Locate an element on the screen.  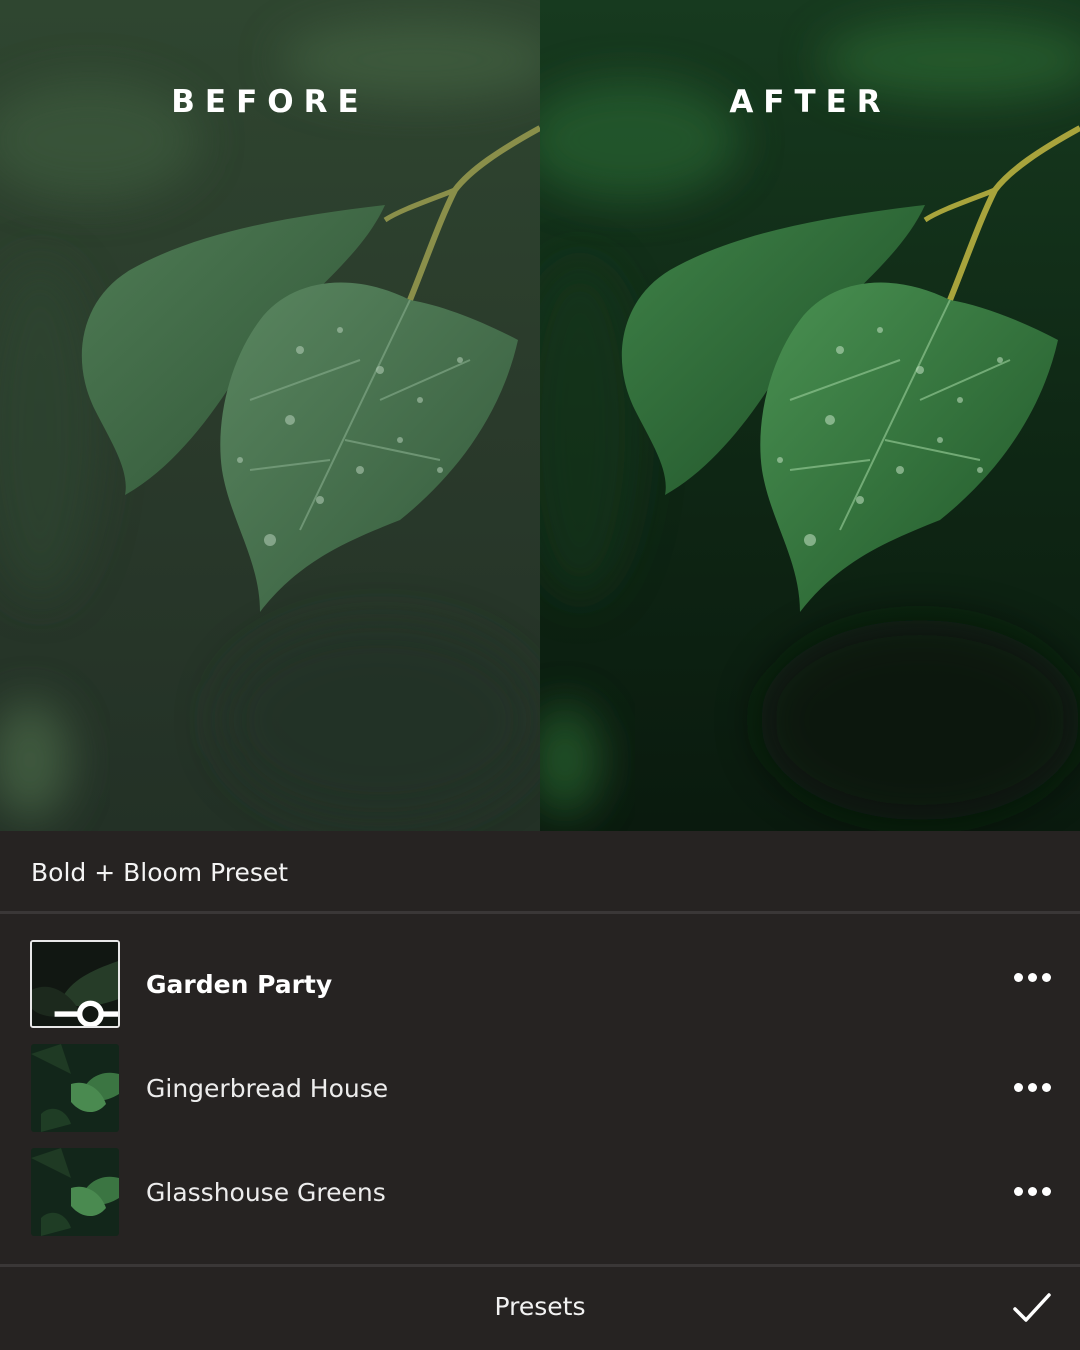
preset-item-gingerbread-house: Gingerbread House is located at coordinates (540, 1090).